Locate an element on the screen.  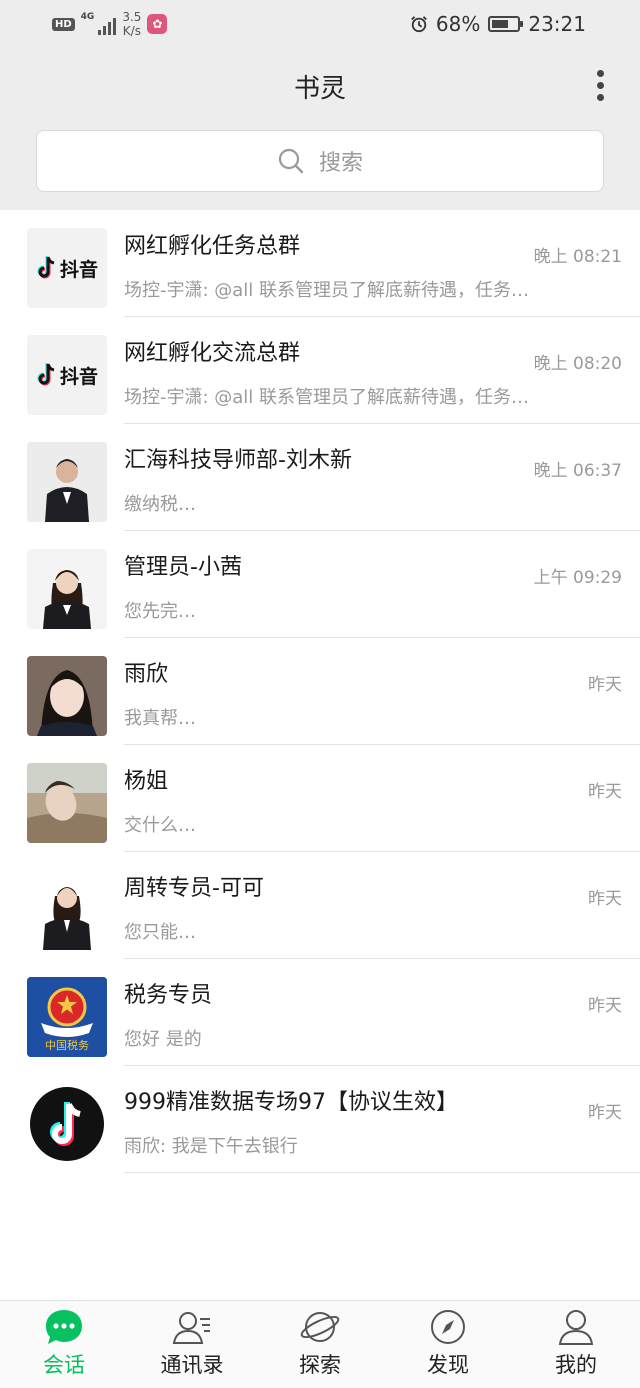
conversation-preview: 雨欣: 我是下午去银行 is located at coordinates (211, 1146).